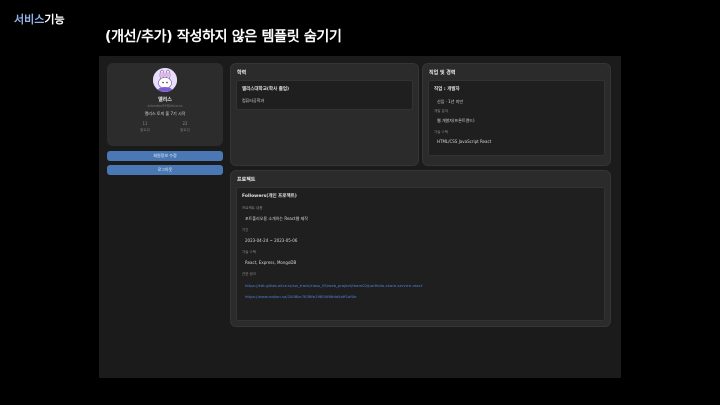  I want to click on logout-button: 로그아웃, so click(165, 170).